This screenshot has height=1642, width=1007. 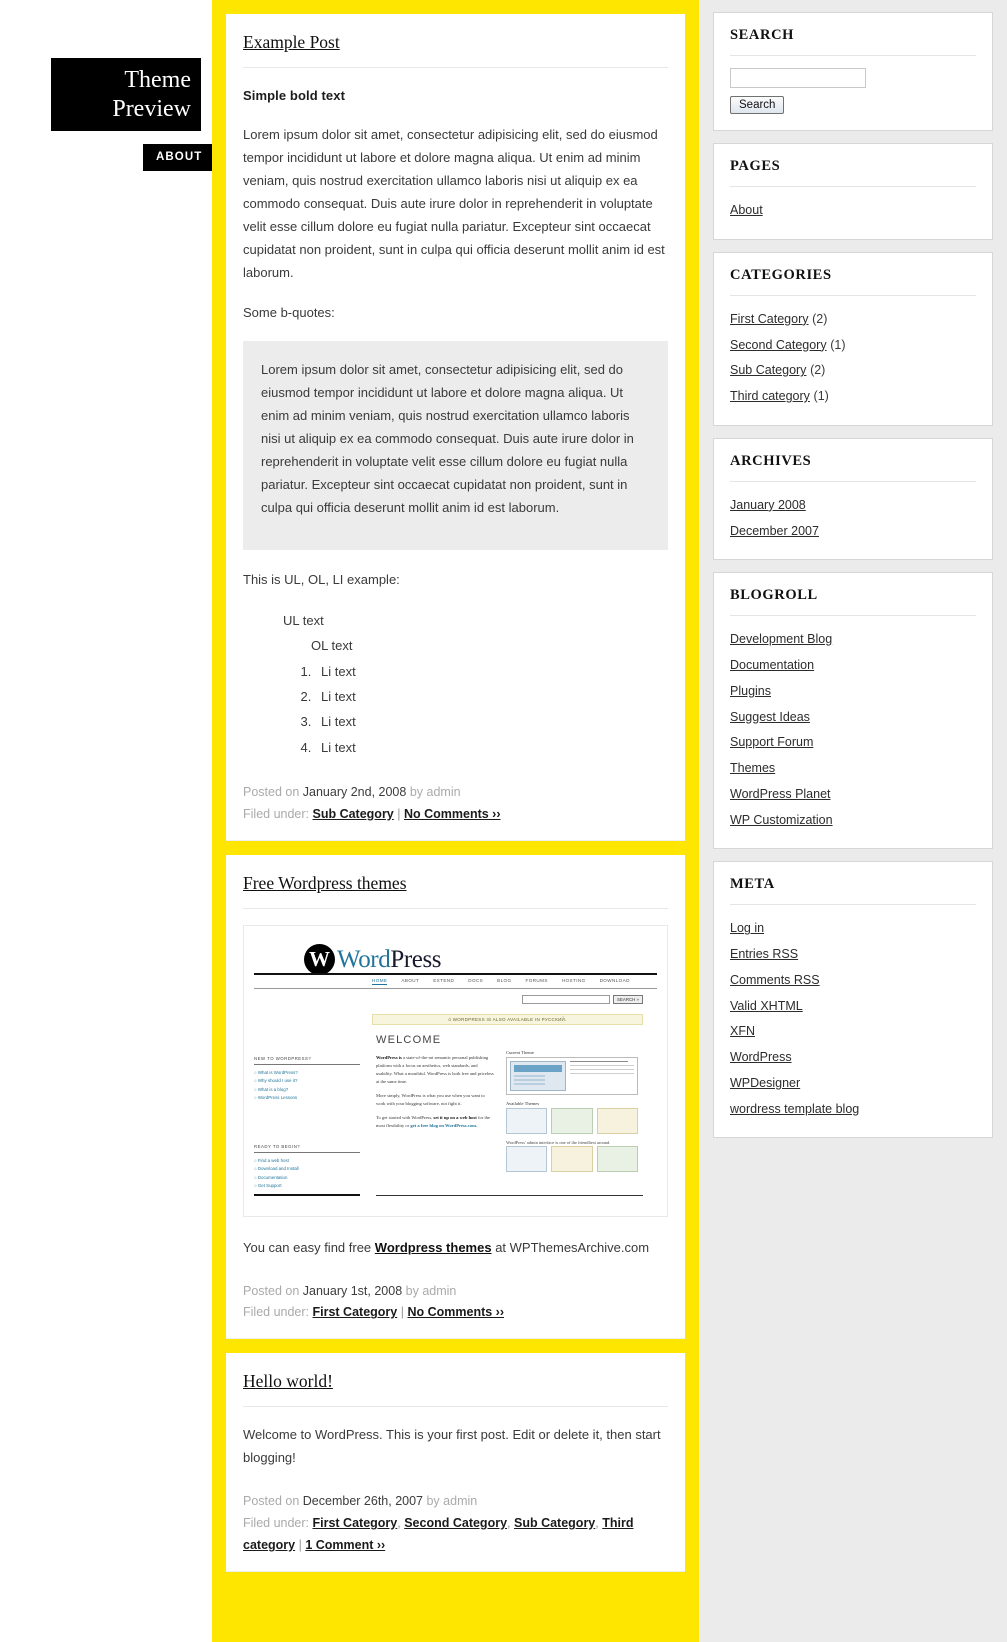 I want to click on page-link-about: About, so click(x=746, y=210).